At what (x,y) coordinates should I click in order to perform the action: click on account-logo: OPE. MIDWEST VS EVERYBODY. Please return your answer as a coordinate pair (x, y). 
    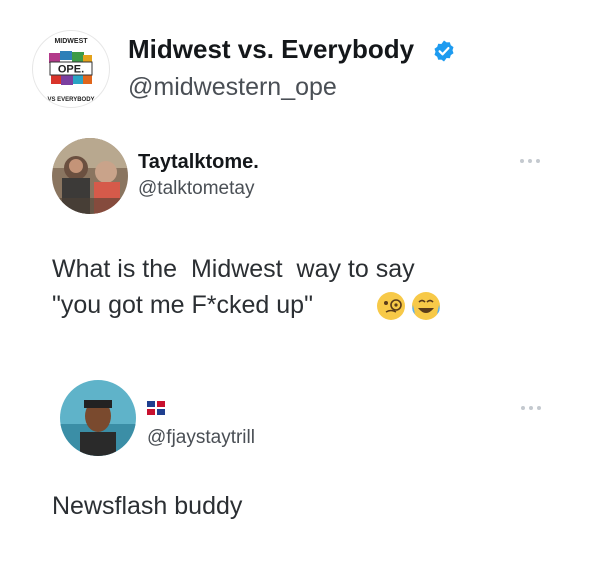
    Looking at the image, I should click on (71, 69).